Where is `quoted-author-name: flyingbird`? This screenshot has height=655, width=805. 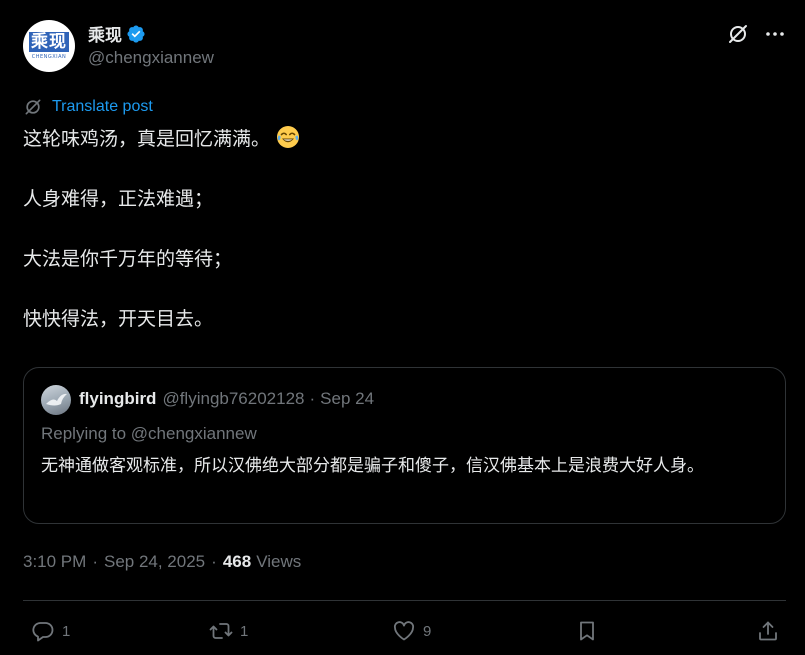
quoted-author-name: flyingbird is located at coordinates (117, 399).